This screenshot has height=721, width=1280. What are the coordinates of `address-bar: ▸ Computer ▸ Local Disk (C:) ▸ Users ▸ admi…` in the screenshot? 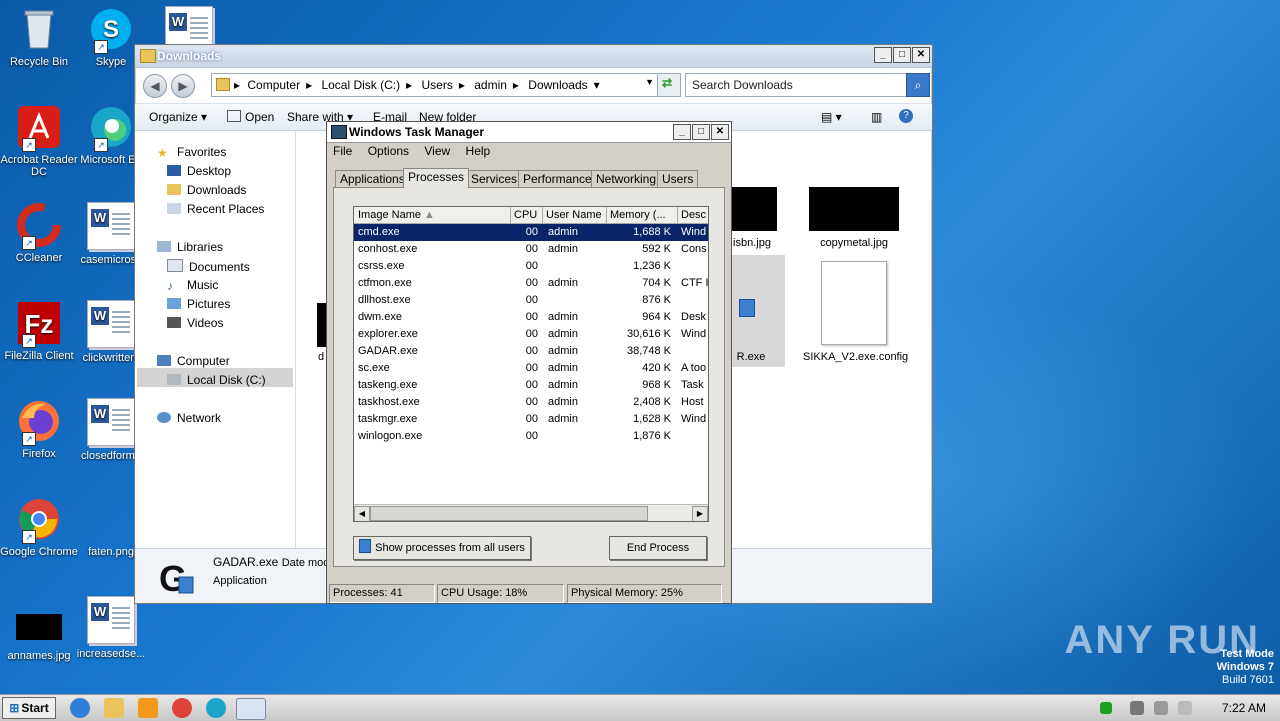 It's located at (435, 85).